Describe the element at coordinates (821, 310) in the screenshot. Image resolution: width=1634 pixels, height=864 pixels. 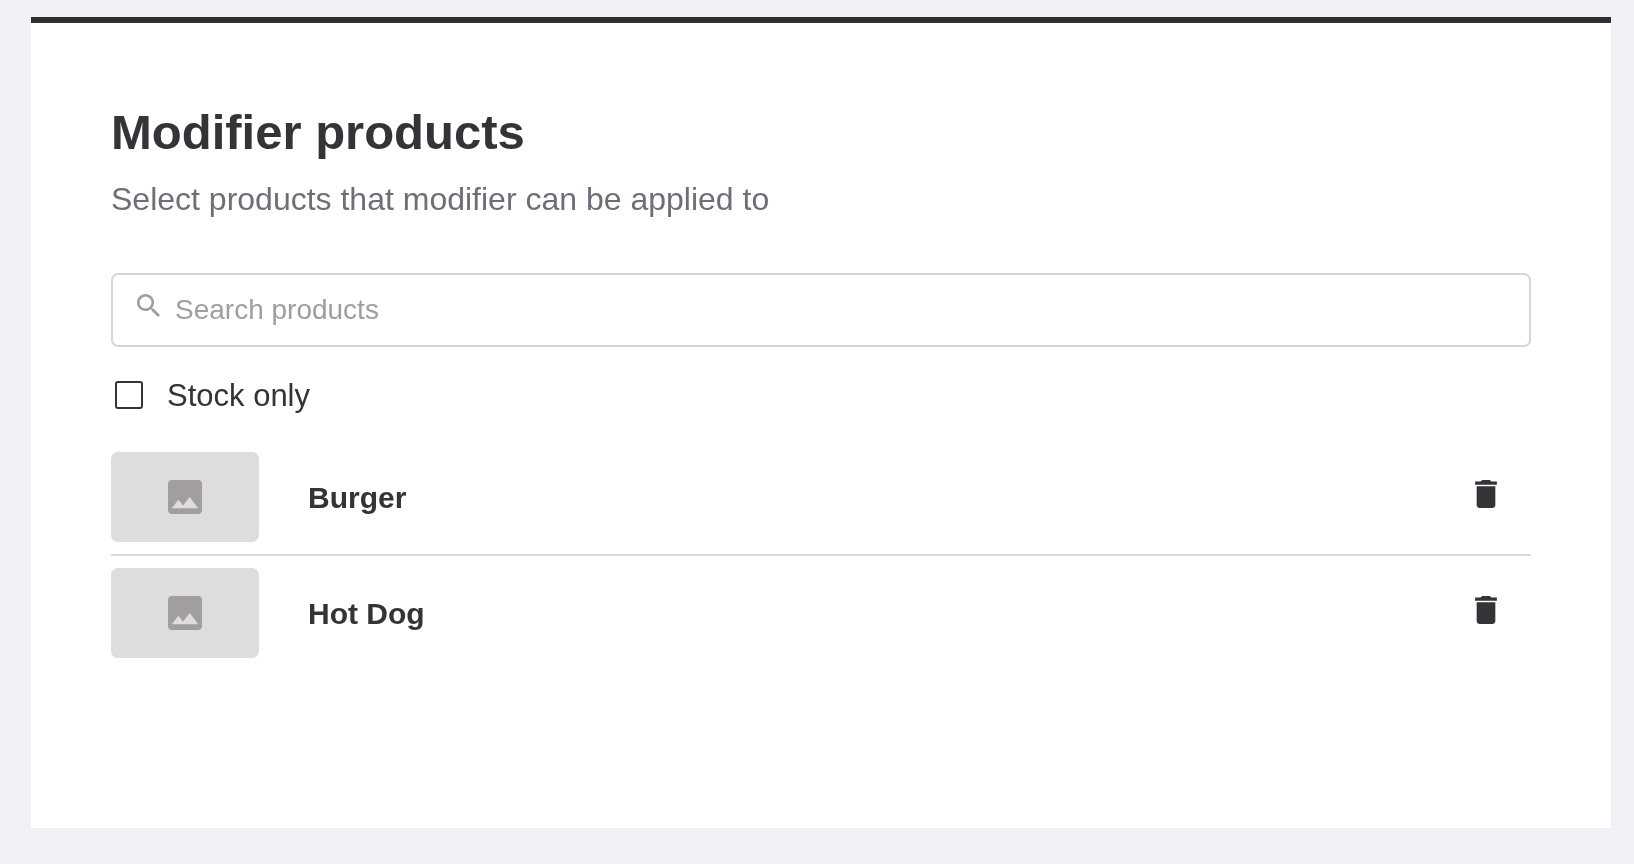
I see `search-field: Search products` at that location.